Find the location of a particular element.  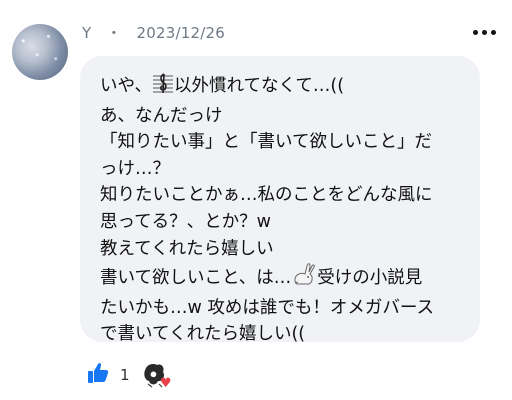

comment-line: 思ってる？、とか？w is located at coordinates (185, 221).